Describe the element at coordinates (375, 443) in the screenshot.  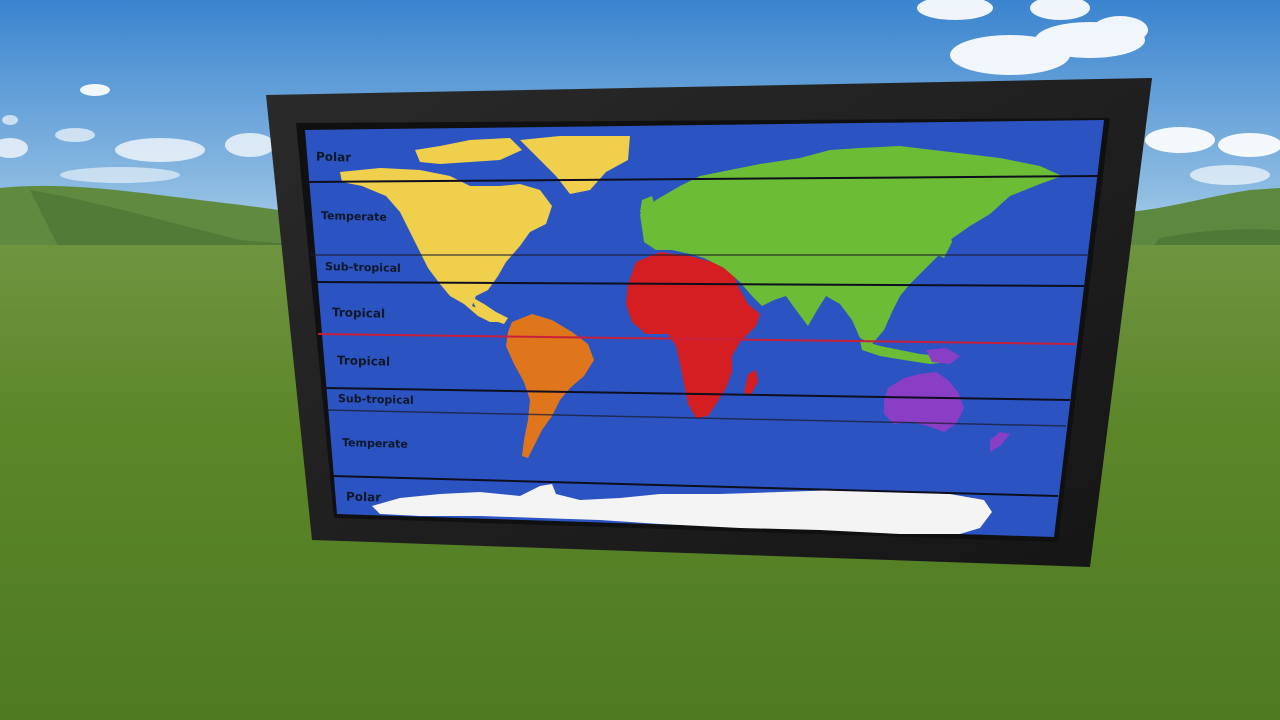
I see `zone-label-temperate-south: Temperate` at that location.